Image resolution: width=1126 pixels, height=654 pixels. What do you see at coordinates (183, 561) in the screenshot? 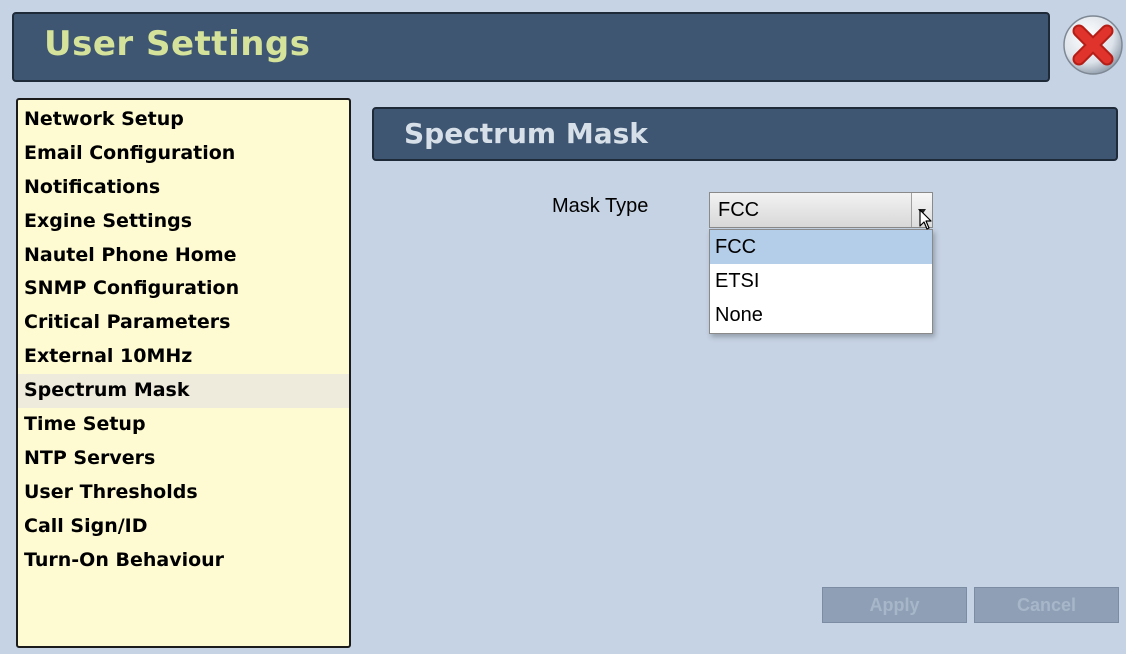
I see `sidebar-item-turn-on-behaviour: Turn-On Behaviour` at bounding box center [183, 561].